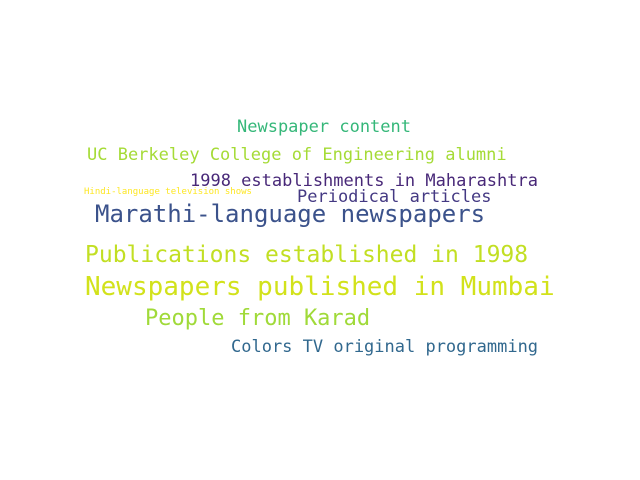 The image size is (640, 480). Describe the element at coordinates (307, 255) in the screenshot. I see `word-publications-established-1998: Publications established in 1998` at that location.